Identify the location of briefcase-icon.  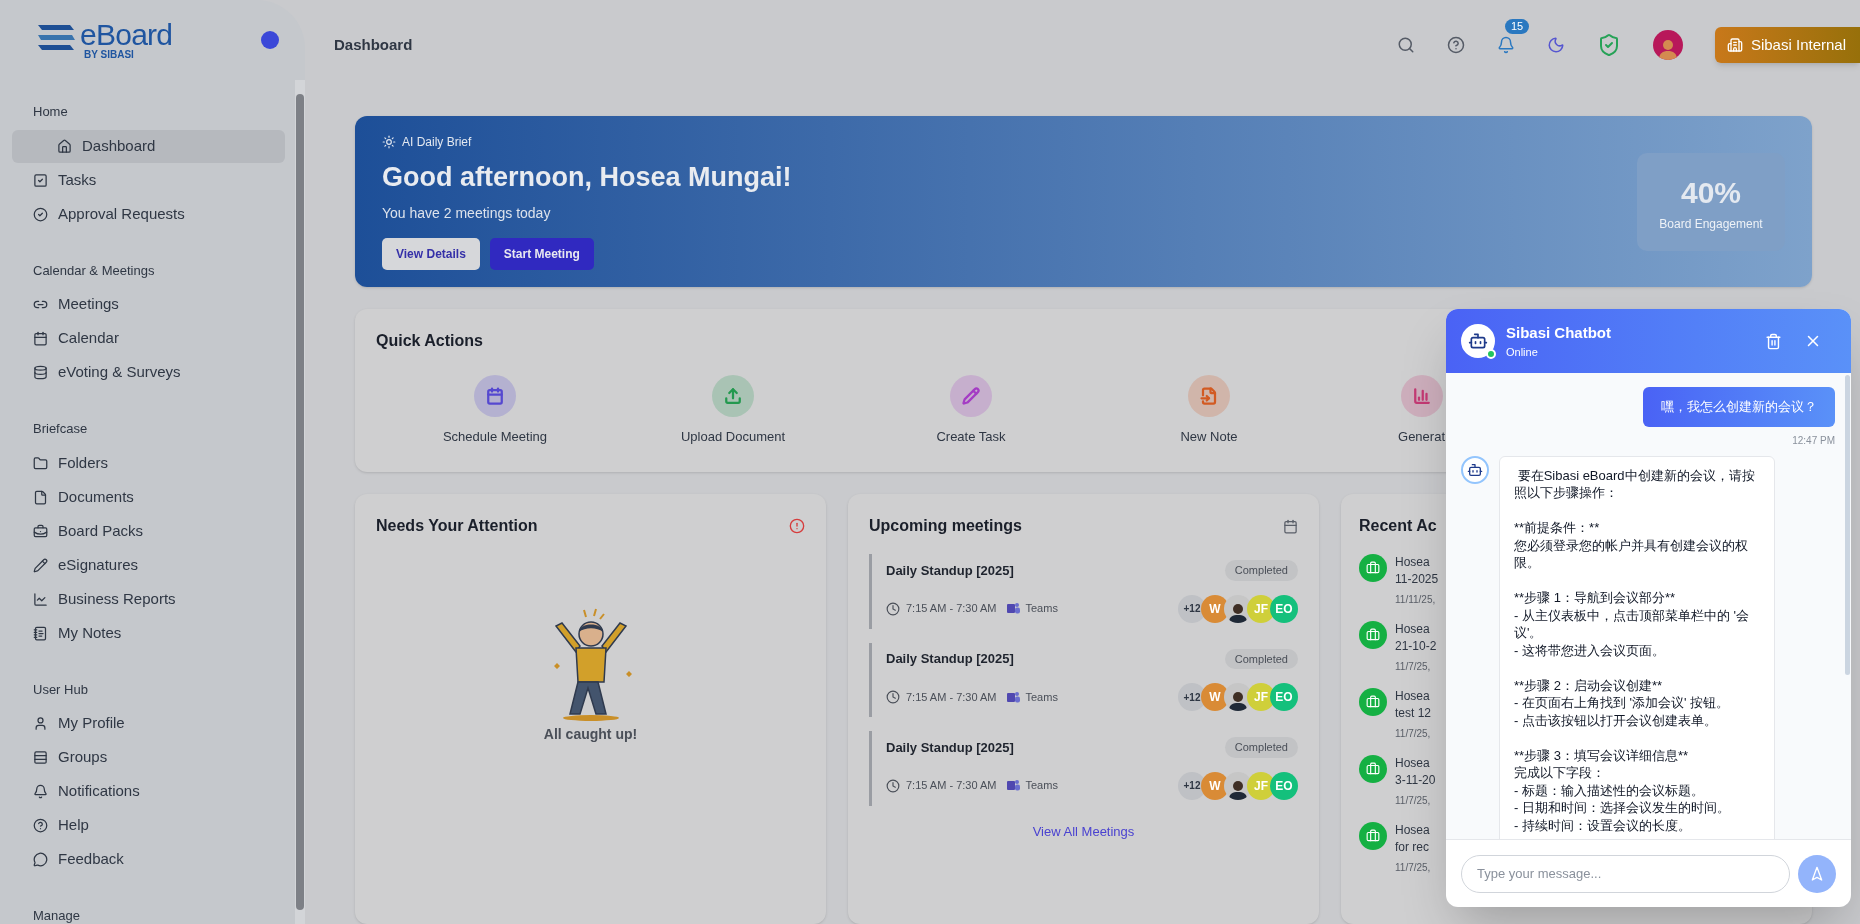
(40, 531).